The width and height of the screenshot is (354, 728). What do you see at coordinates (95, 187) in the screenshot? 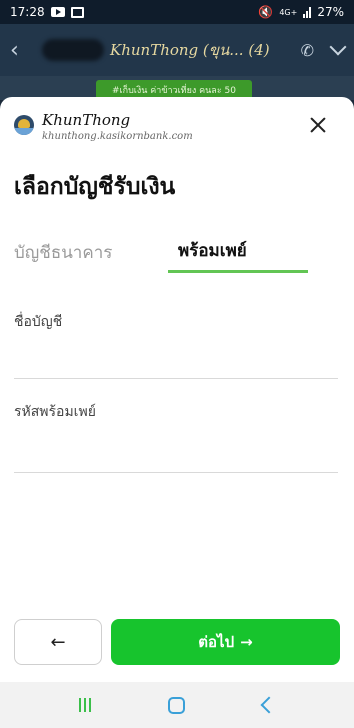
I see `page-title: เลือกบัญชีรับเงิน` at bounding box center [95, 187].